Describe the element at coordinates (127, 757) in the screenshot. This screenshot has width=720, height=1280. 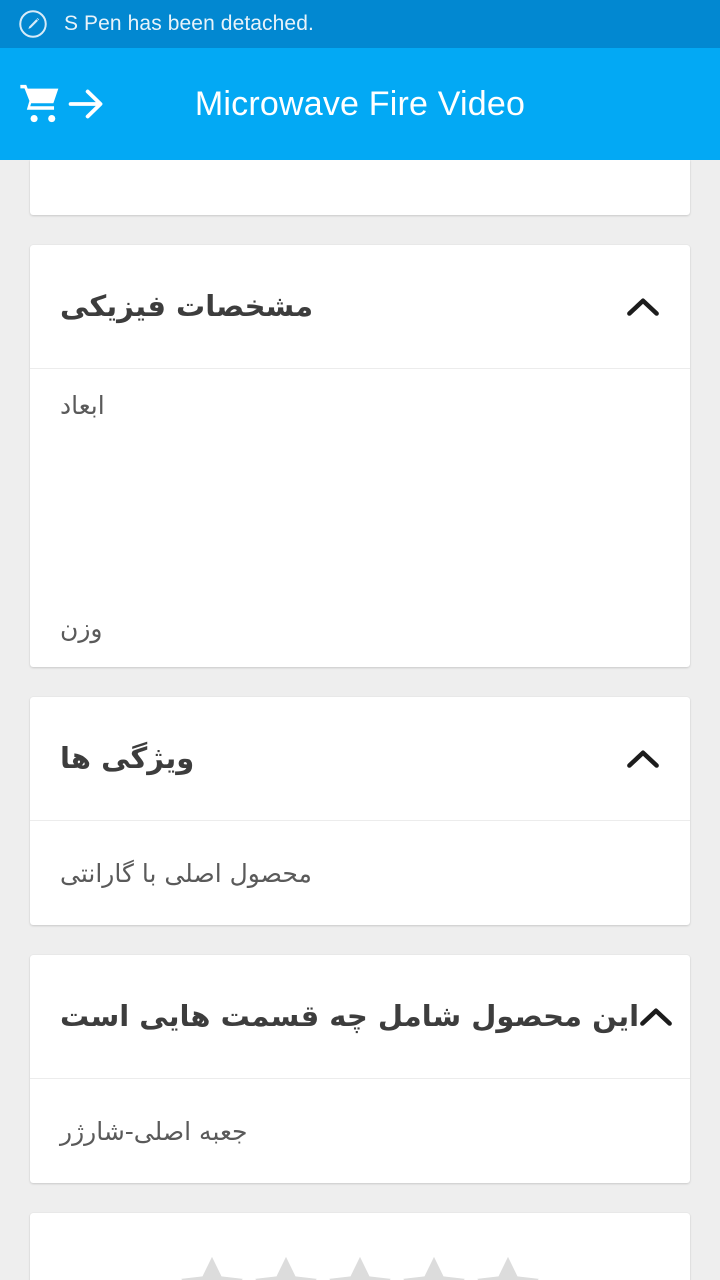
I see `card-title-features: ویژگی ها` at that location.